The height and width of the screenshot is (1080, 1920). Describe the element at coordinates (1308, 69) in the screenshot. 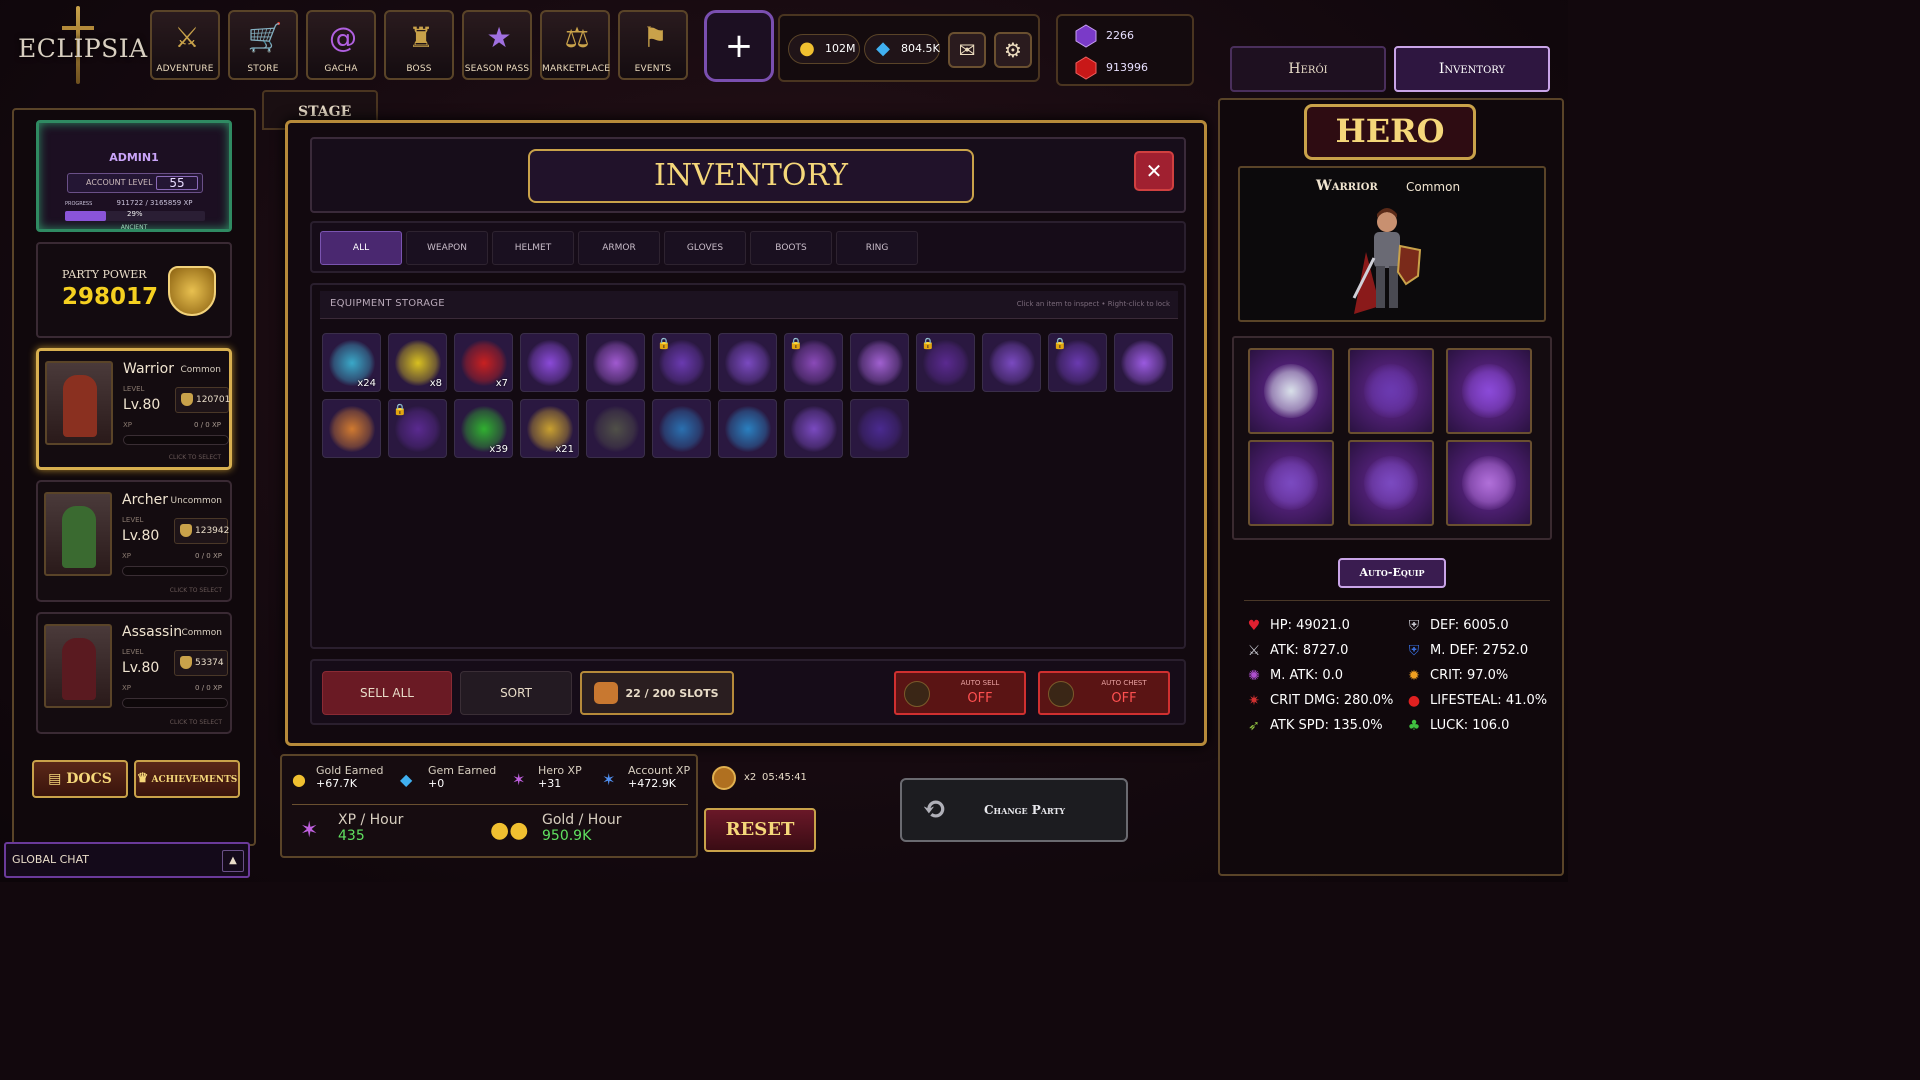

I see `tab-heroes: Herói` at that location.